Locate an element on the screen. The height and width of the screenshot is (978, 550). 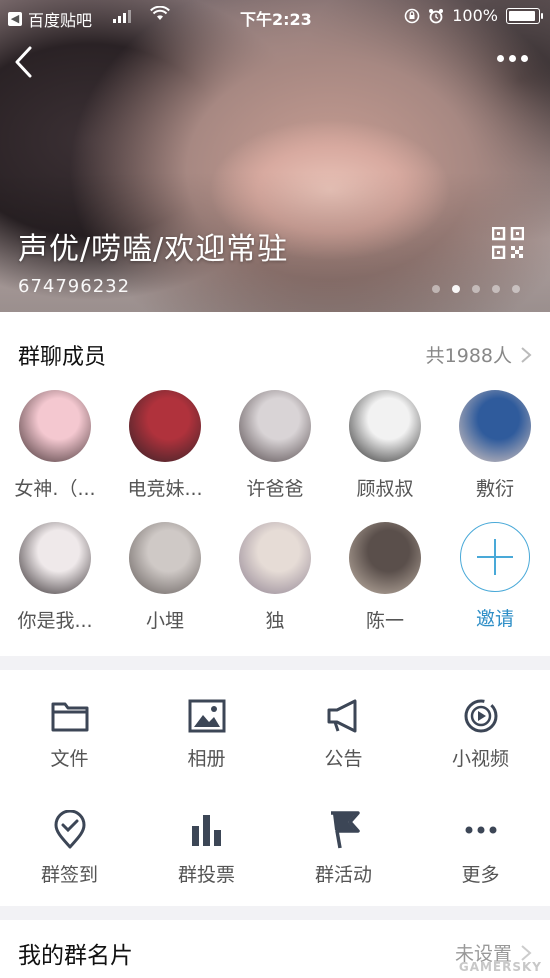
member-item: 陈一 is located at coordinates (385, 577).